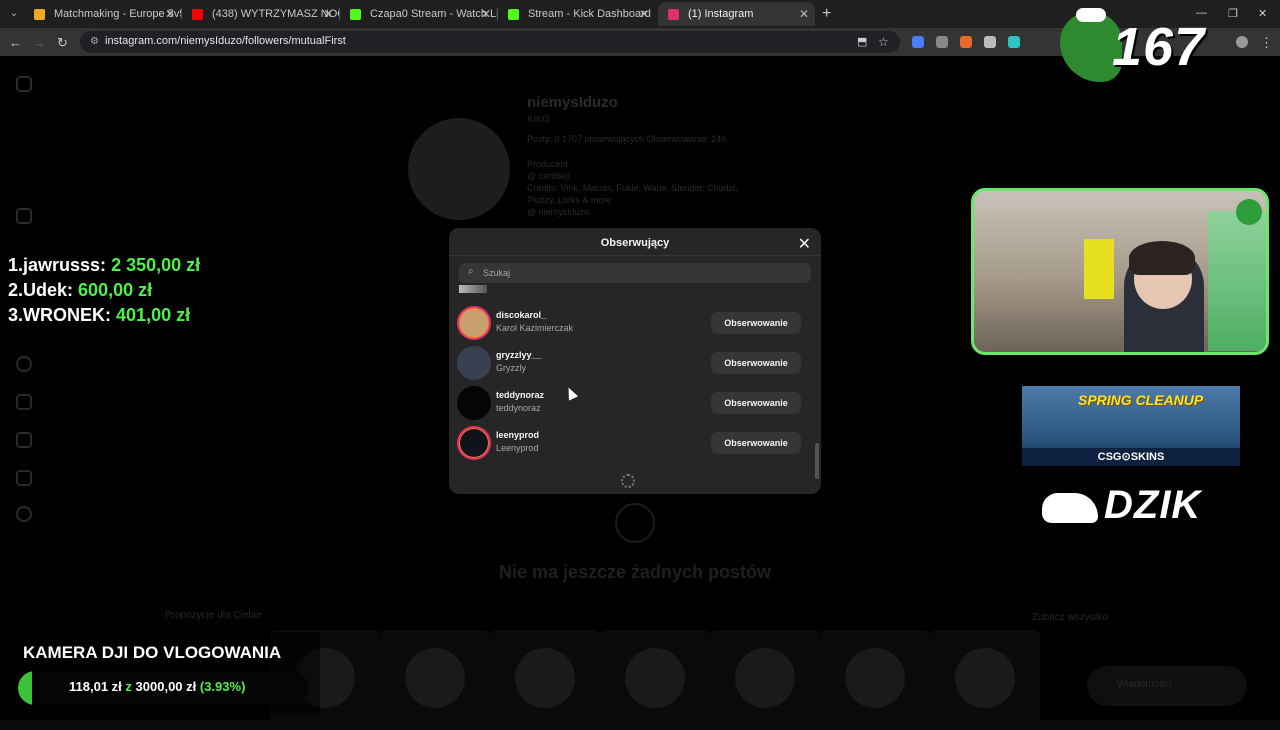  Describe the element at coordinates (862, 41) in the screenshot. I see `install-app-icon: ⬒` at that location.